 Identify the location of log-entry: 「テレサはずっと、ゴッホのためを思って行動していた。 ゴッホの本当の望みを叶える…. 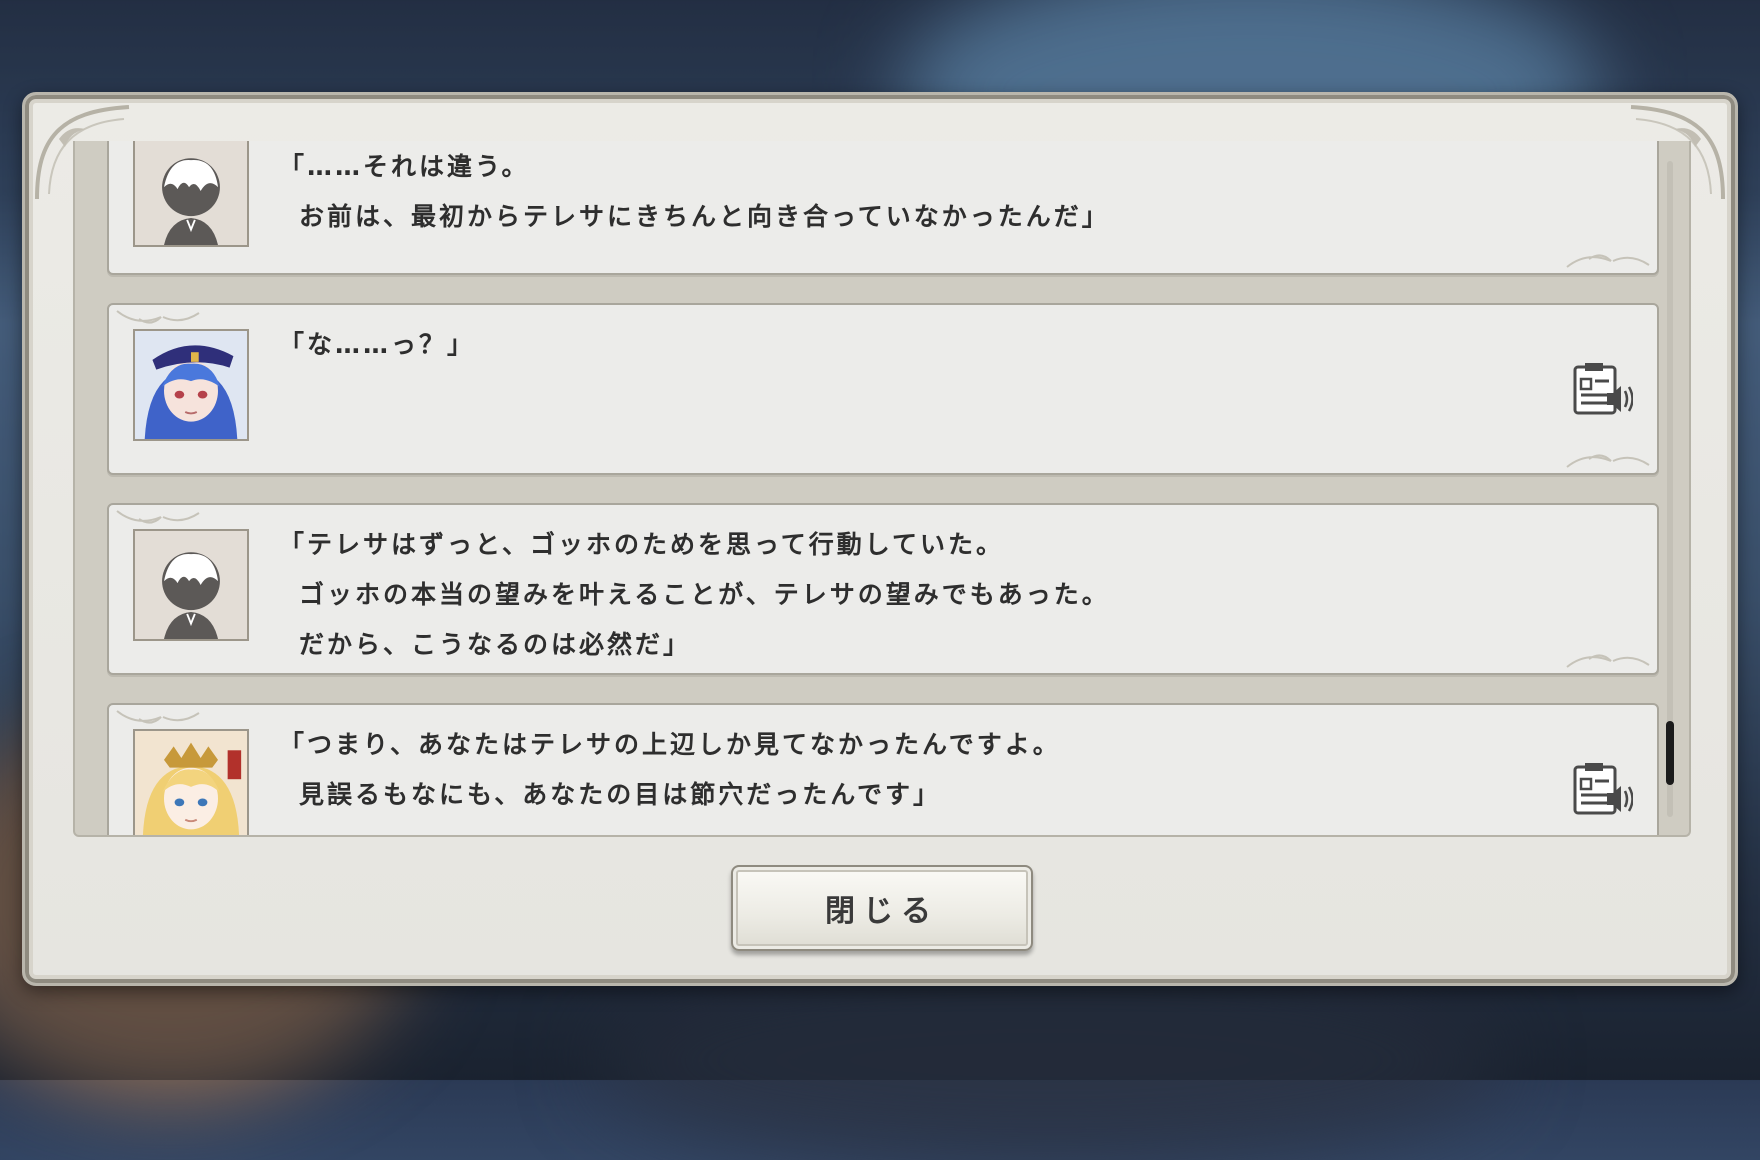
(883, 589).